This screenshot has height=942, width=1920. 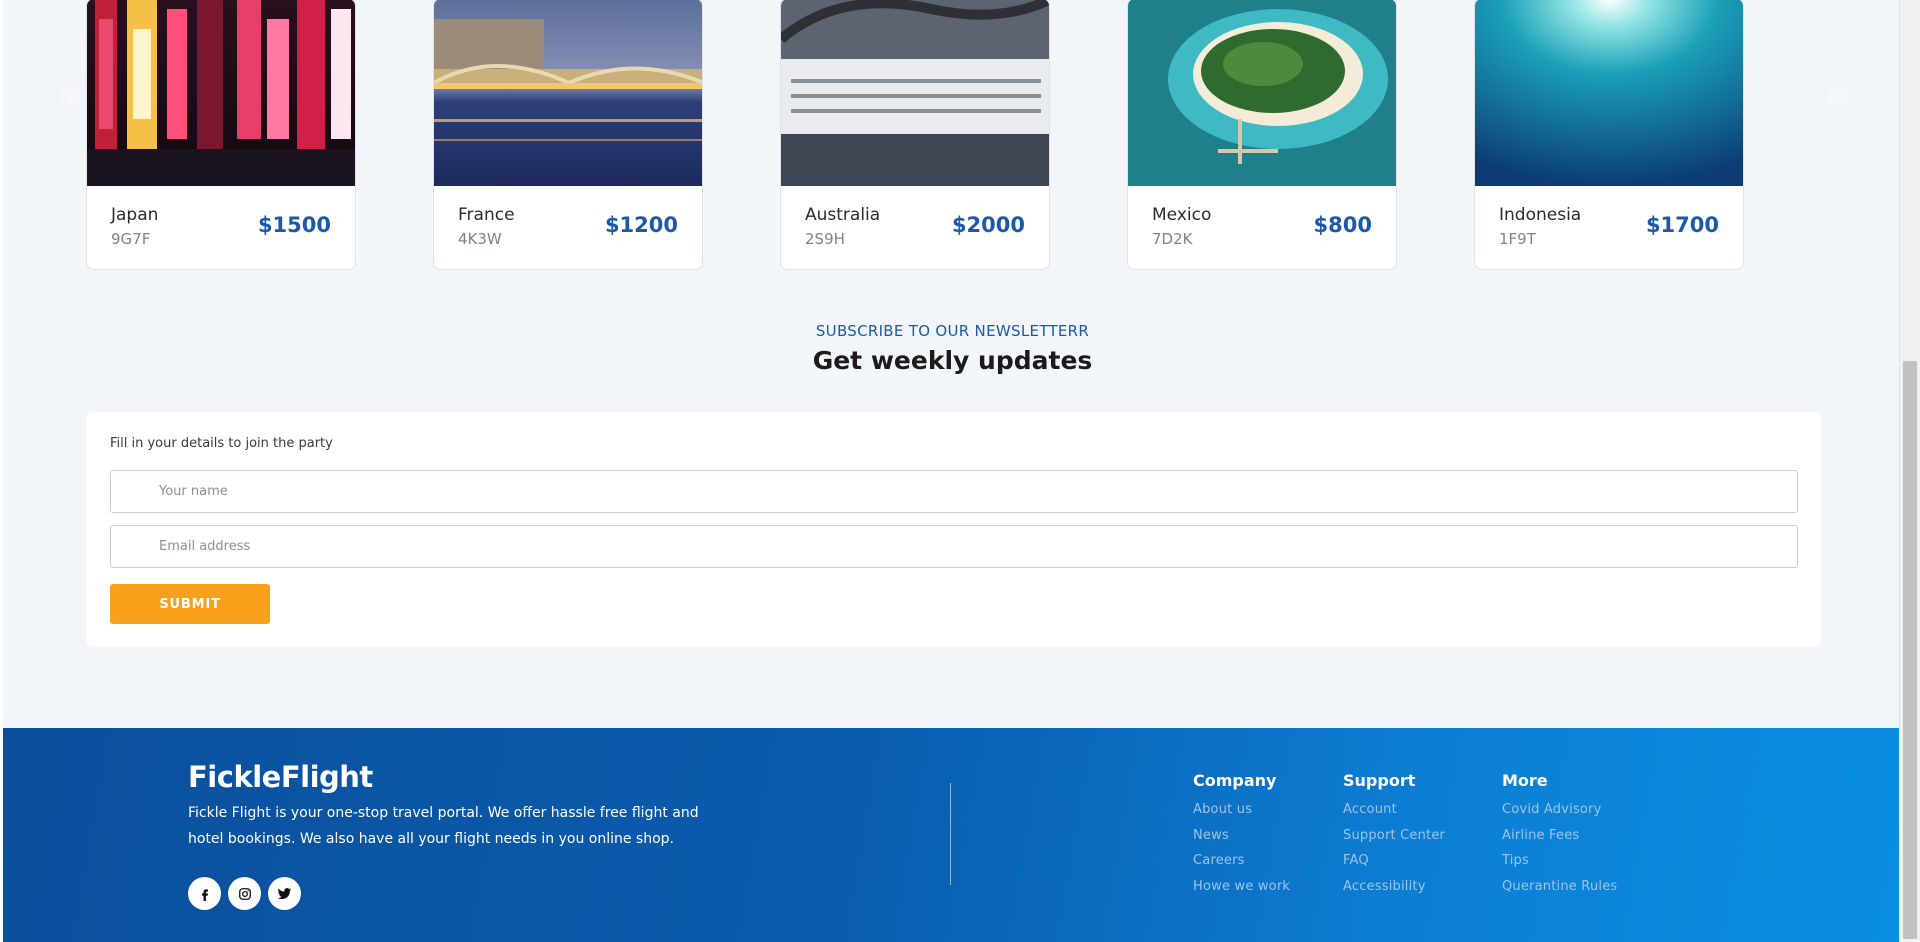 What do you see at coordinates (1172, 239) in the screenshot?
I see `destination-code: 7D2K` at bounding box center [1172, 239].